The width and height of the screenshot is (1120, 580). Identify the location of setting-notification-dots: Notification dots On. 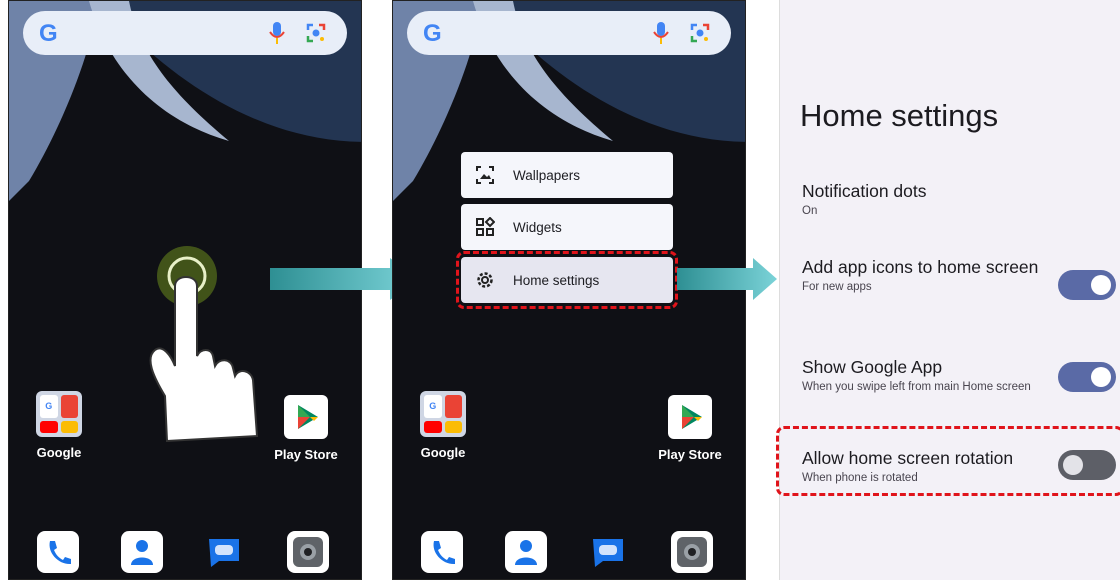
(924, 199).